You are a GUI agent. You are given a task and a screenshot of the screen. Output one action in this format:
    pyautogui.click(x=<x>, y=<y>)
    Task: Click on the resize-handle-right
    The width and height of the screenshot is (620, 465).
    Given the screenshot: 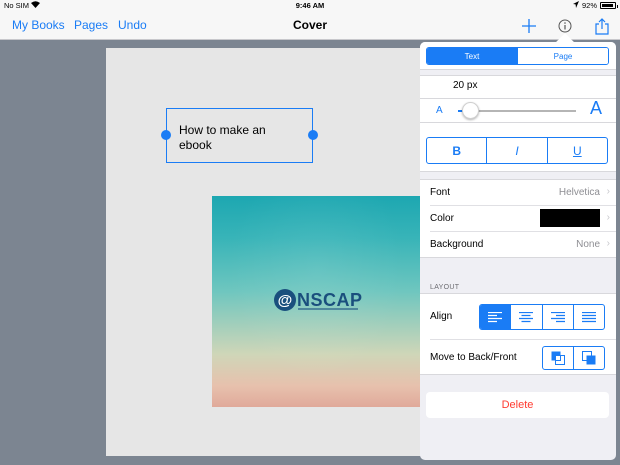 What is the action you would take?
    pyautogui.click(x=313, y=135)
    